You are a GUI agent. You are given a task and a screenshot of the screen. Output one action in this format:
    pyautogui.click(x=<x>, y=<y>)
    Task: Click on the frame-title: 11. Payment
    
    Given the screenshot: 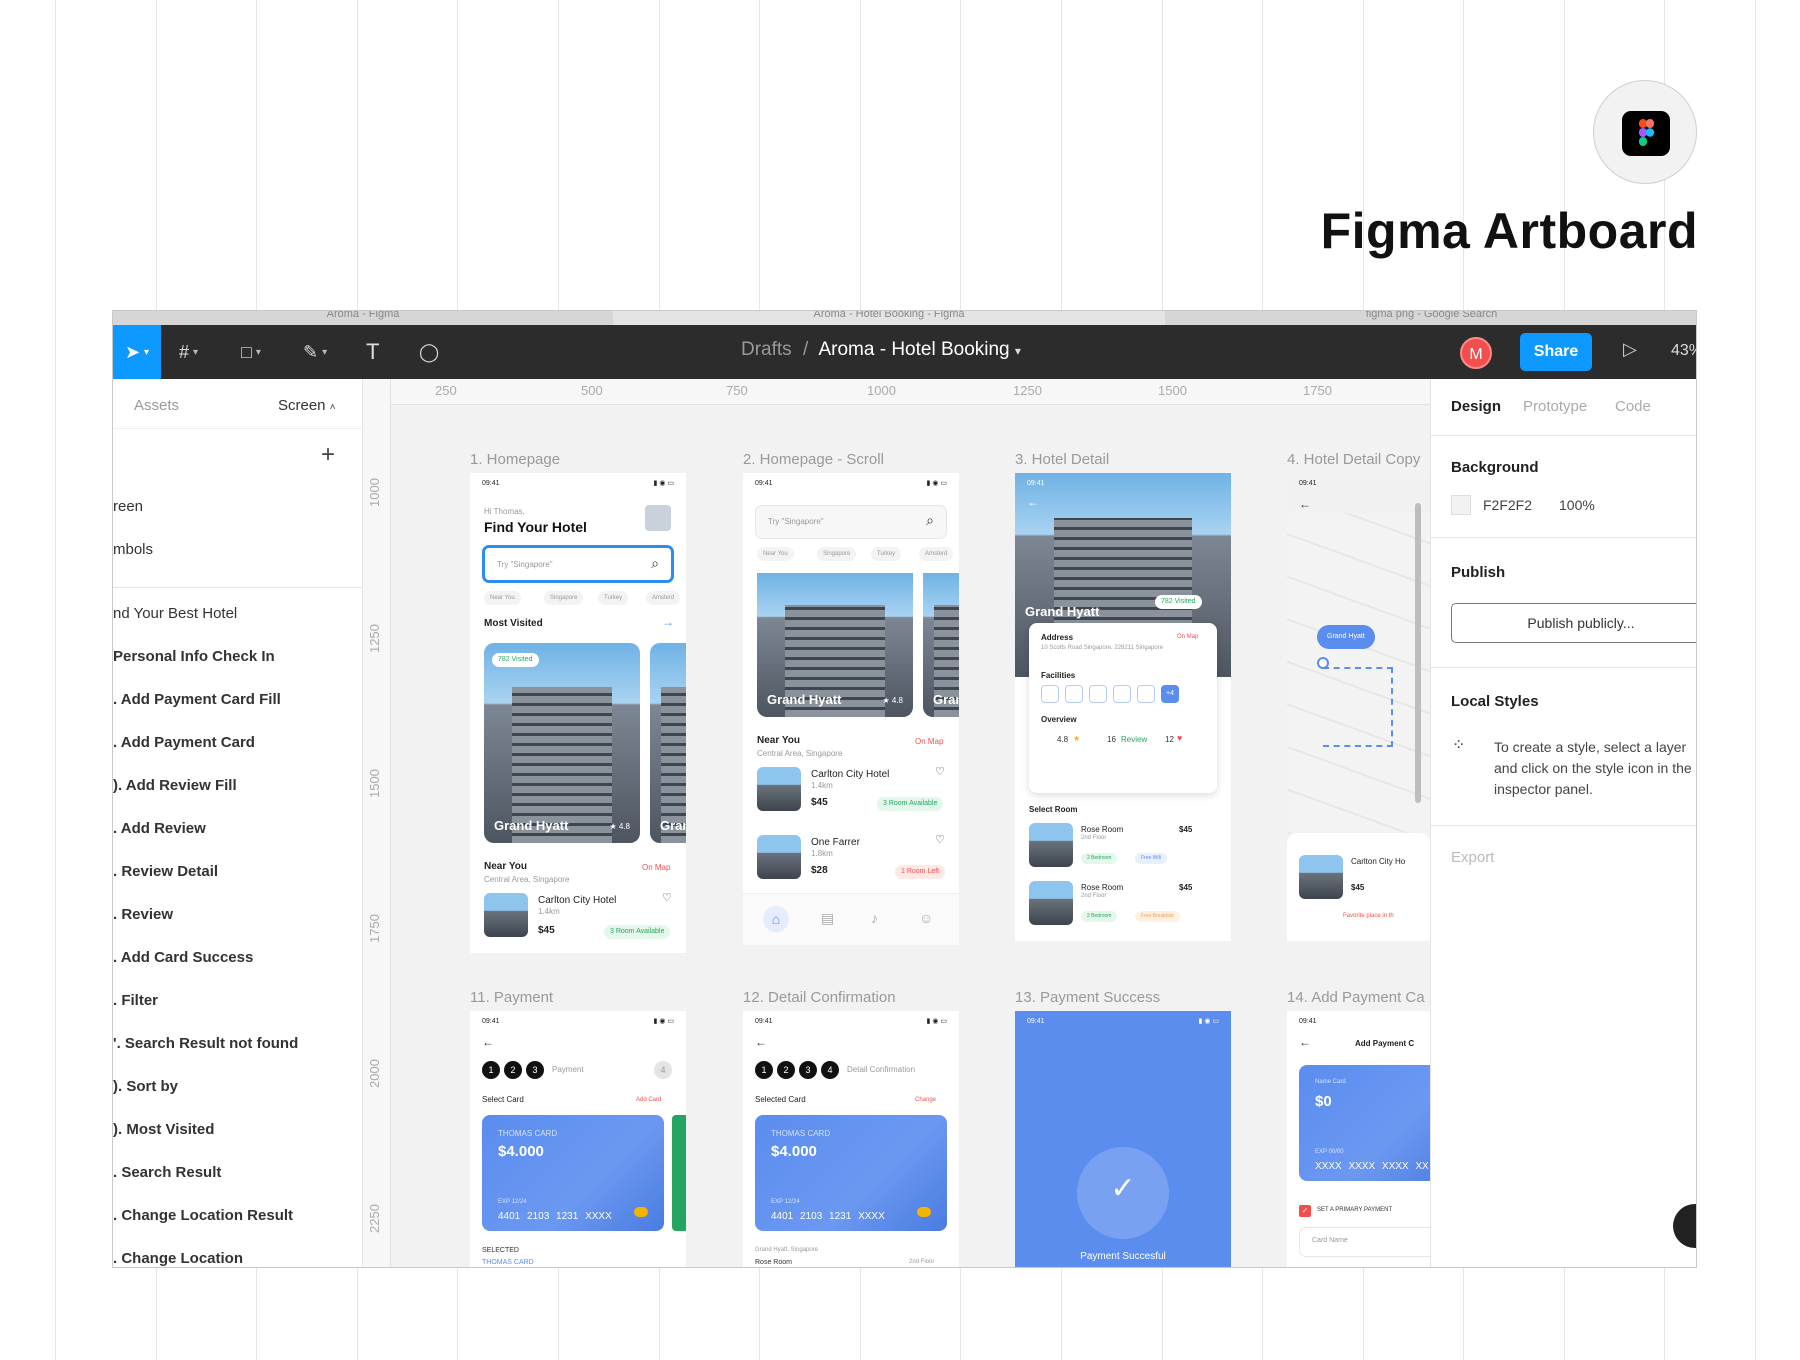 What is the action you would take?
    pyautogui.click(x=511, y=997)
    